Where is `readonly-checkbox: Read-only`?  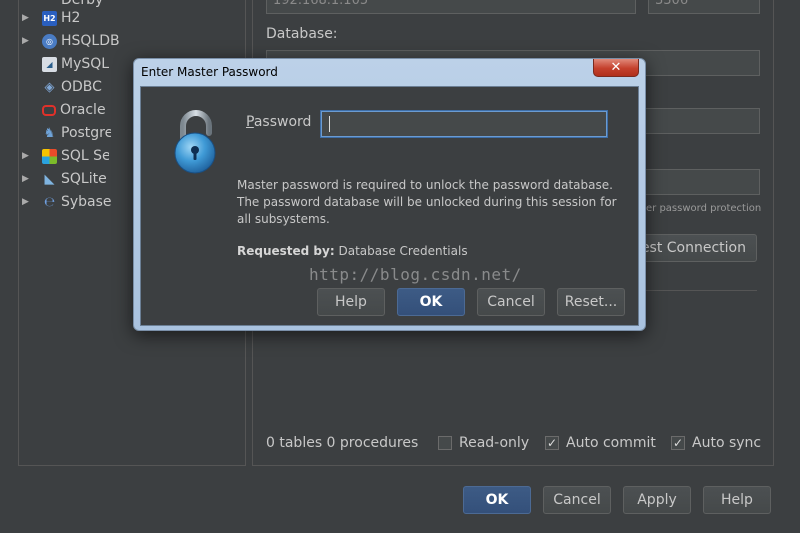
readonly-checkbox: Read-only is located at coordinates (483, 443).